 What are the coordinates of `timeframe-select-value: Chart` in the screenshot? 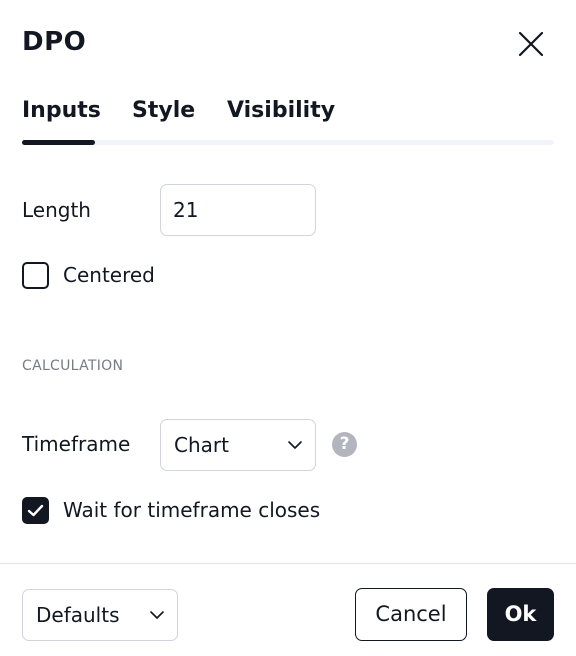 It's located at (201, 445).